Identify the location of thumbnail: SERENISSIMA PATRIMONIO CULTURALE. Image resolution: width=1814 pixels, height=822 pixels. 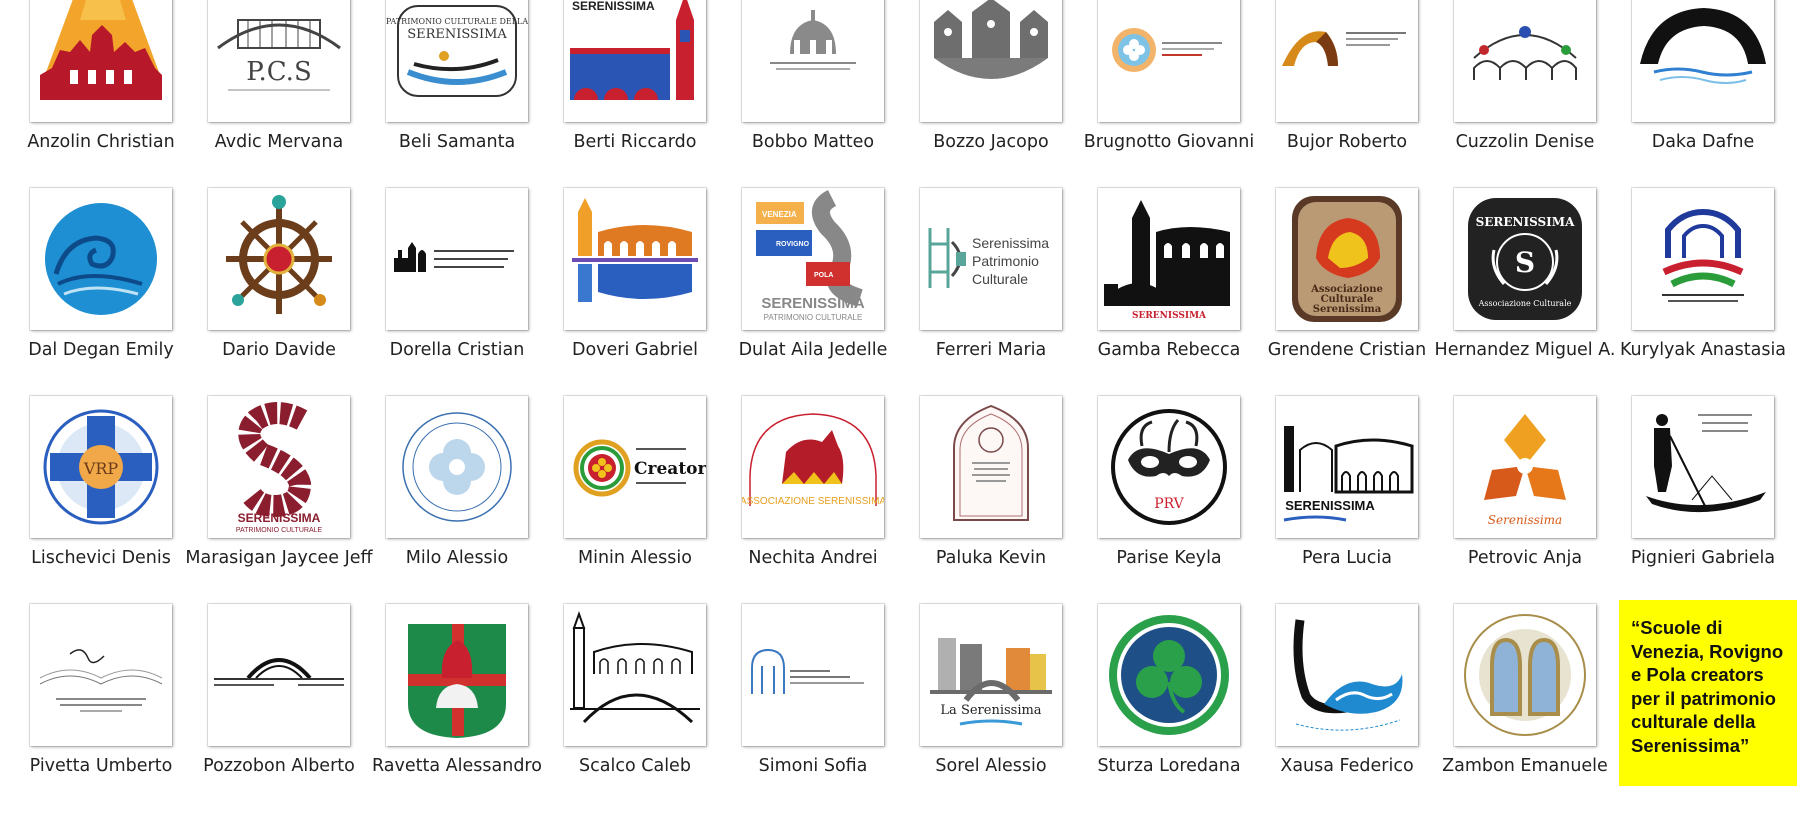
(279, 467).